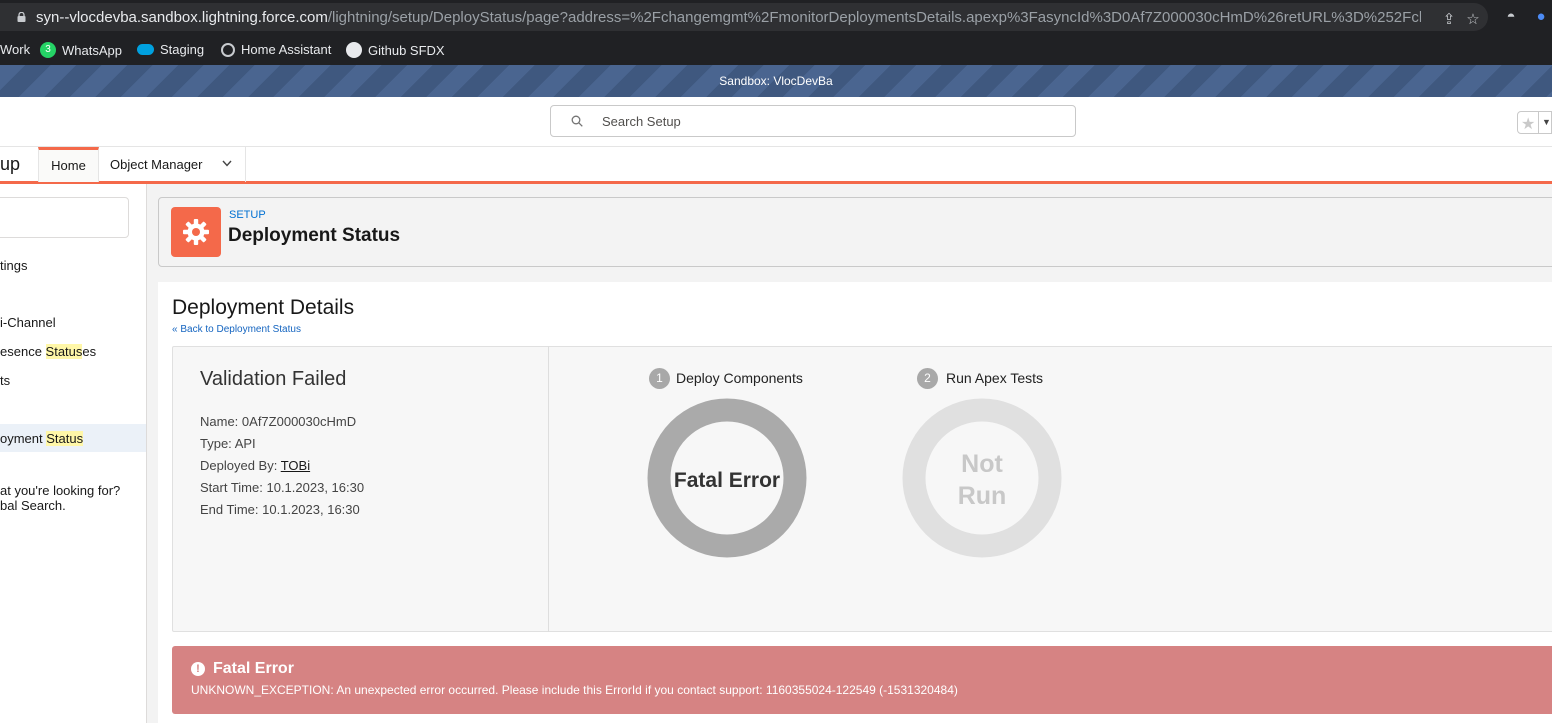 The width and height of the screenshot is (1552, 723). What do you see at coordinates (48, 50) in the screenshot?
I see `whatsapp-icon: 3` at bounding box center [48, 50].